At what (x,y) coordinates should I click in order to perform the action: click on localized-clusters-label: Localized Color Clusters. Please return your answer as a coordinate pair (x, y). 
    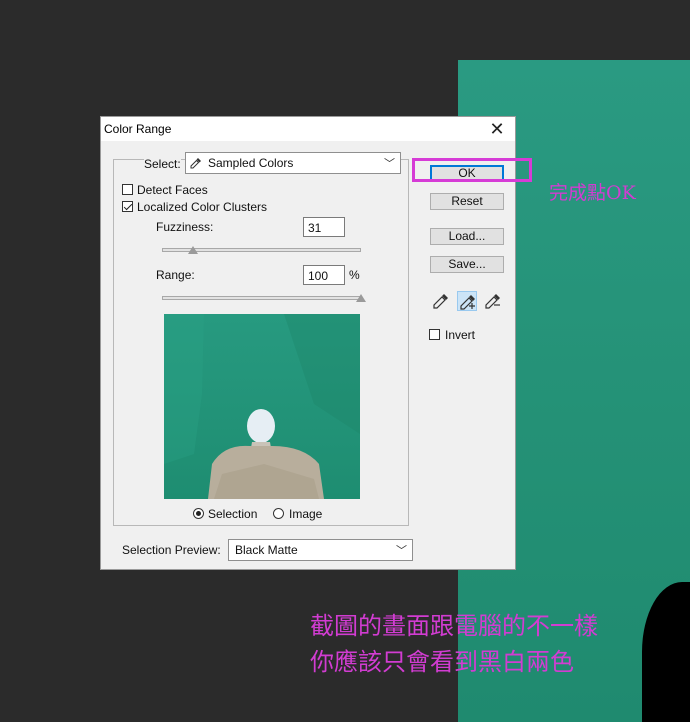
    Looking at the image, I should click on (202, 207).